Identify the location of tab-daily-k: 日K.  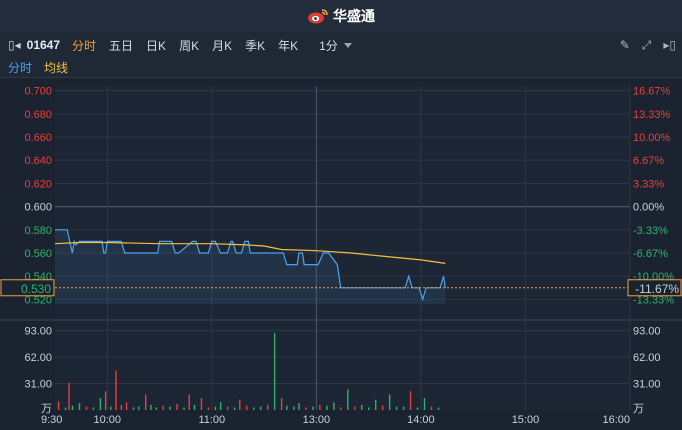
(156, 45).